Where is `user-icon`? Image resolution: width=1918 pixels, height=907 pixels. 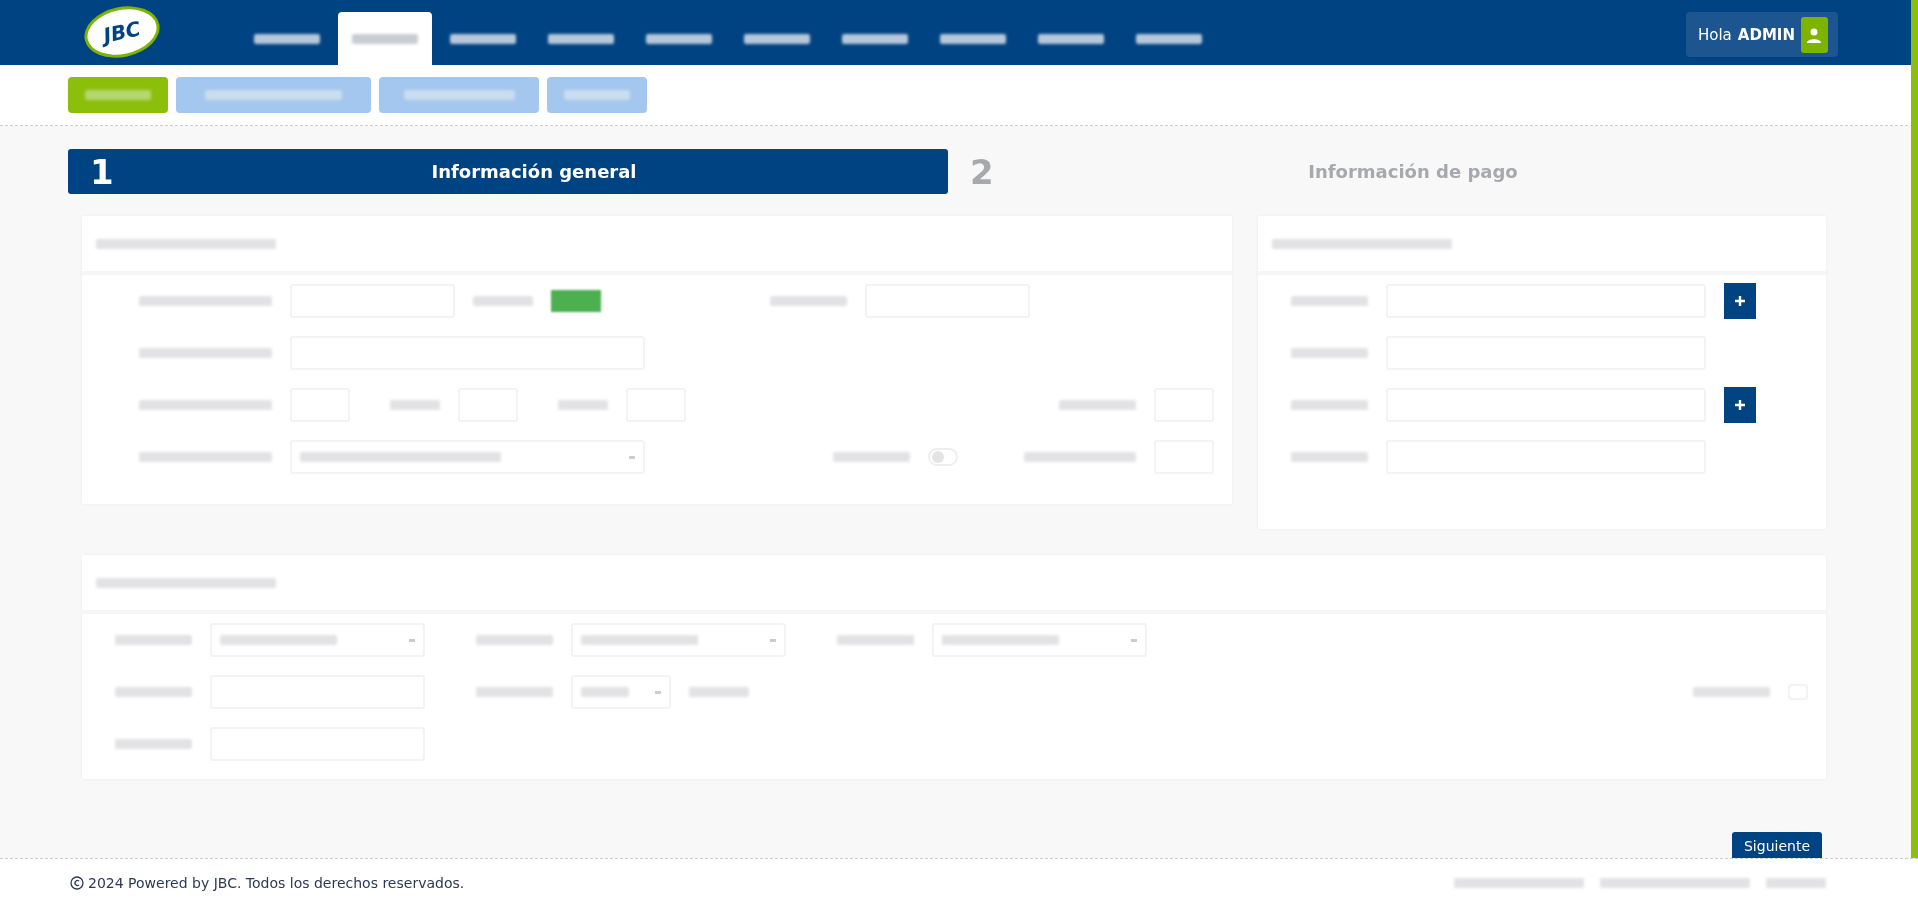 user-icon is located at coordinates (1814, 34).